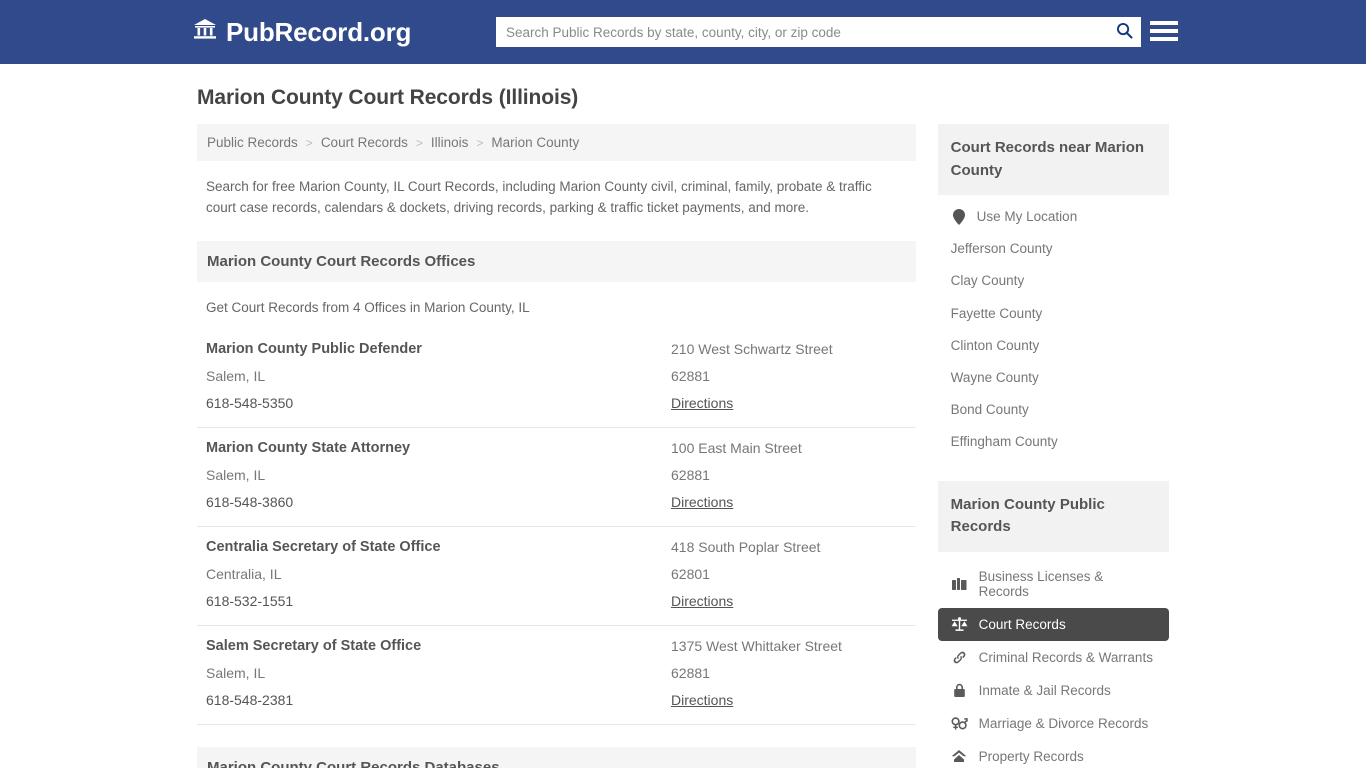  What do you see at coordinates (1053, 410) in the screenshot?
I see `sidebar-item-bond-county: Bond County` at bounding box center [1053, 410].